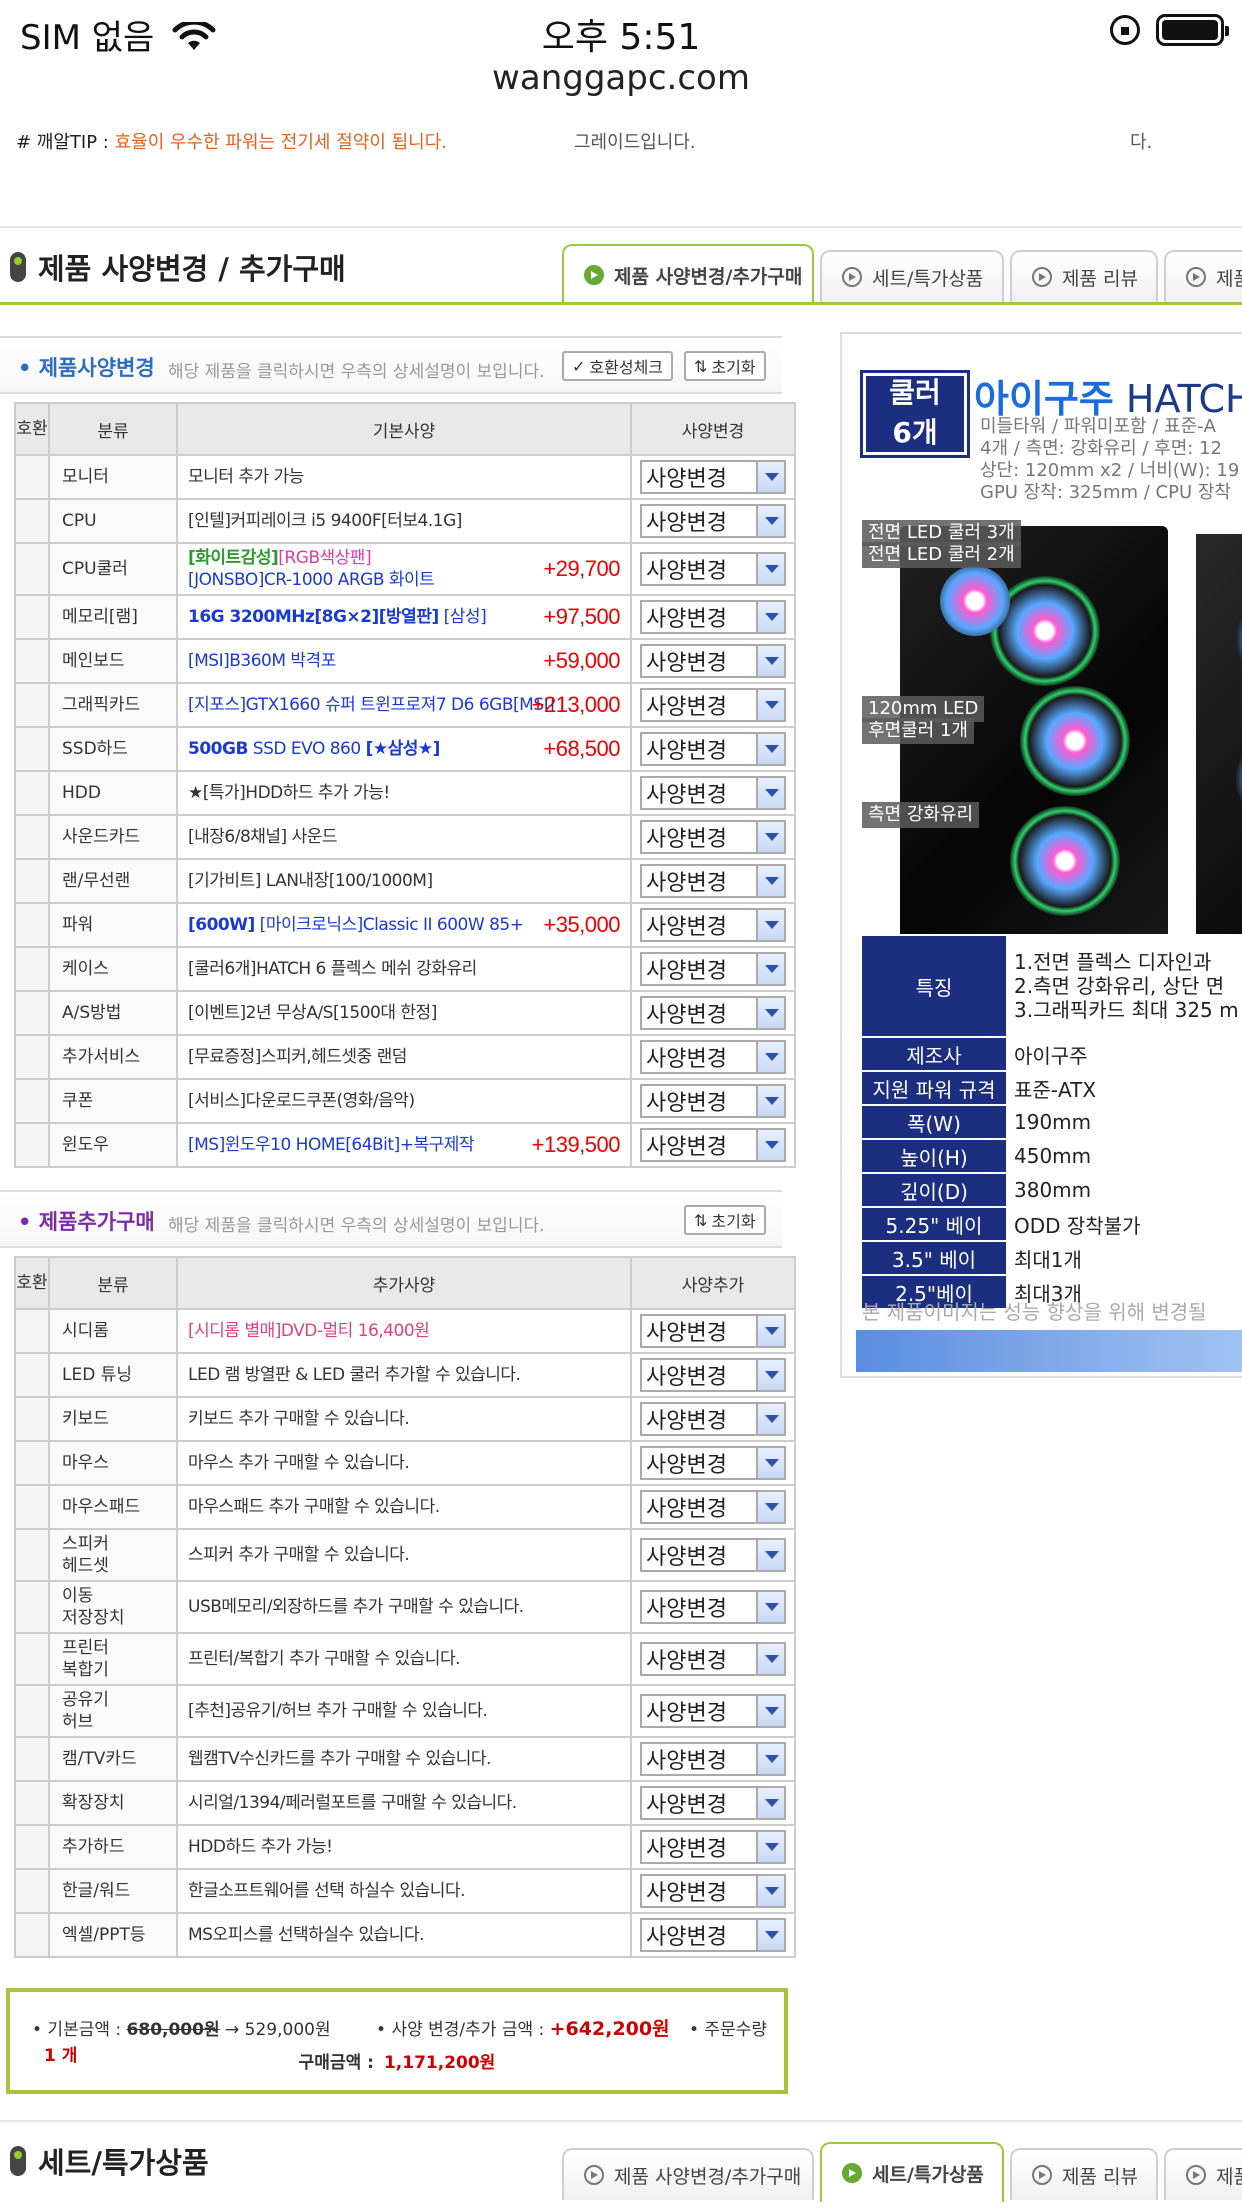  Describe the element at coordinates (405, 1013) in the screenshot. I see `table-row: A/S방법 [이벤트]2년 무상A/S[1500대 한정] 사양변경` at that location.